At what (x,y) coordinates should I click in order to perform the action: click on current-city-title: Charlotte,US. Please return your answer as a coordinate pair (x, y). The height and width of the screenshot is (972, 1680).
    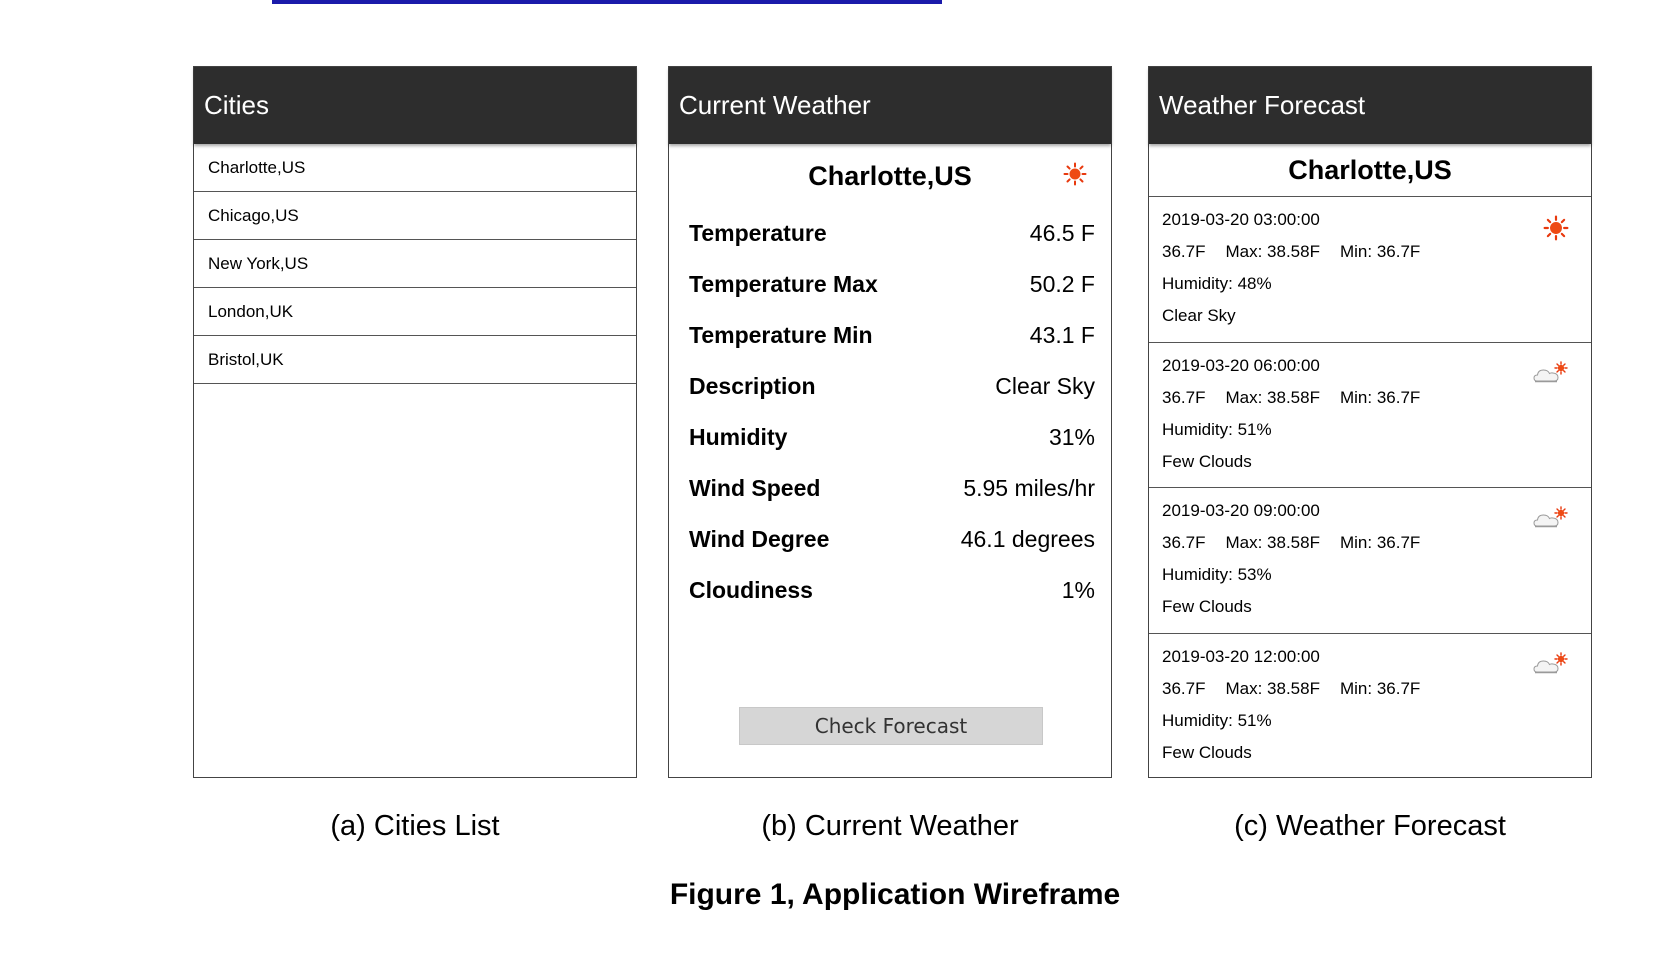
    Looking at the image, I should click on (890, 176).